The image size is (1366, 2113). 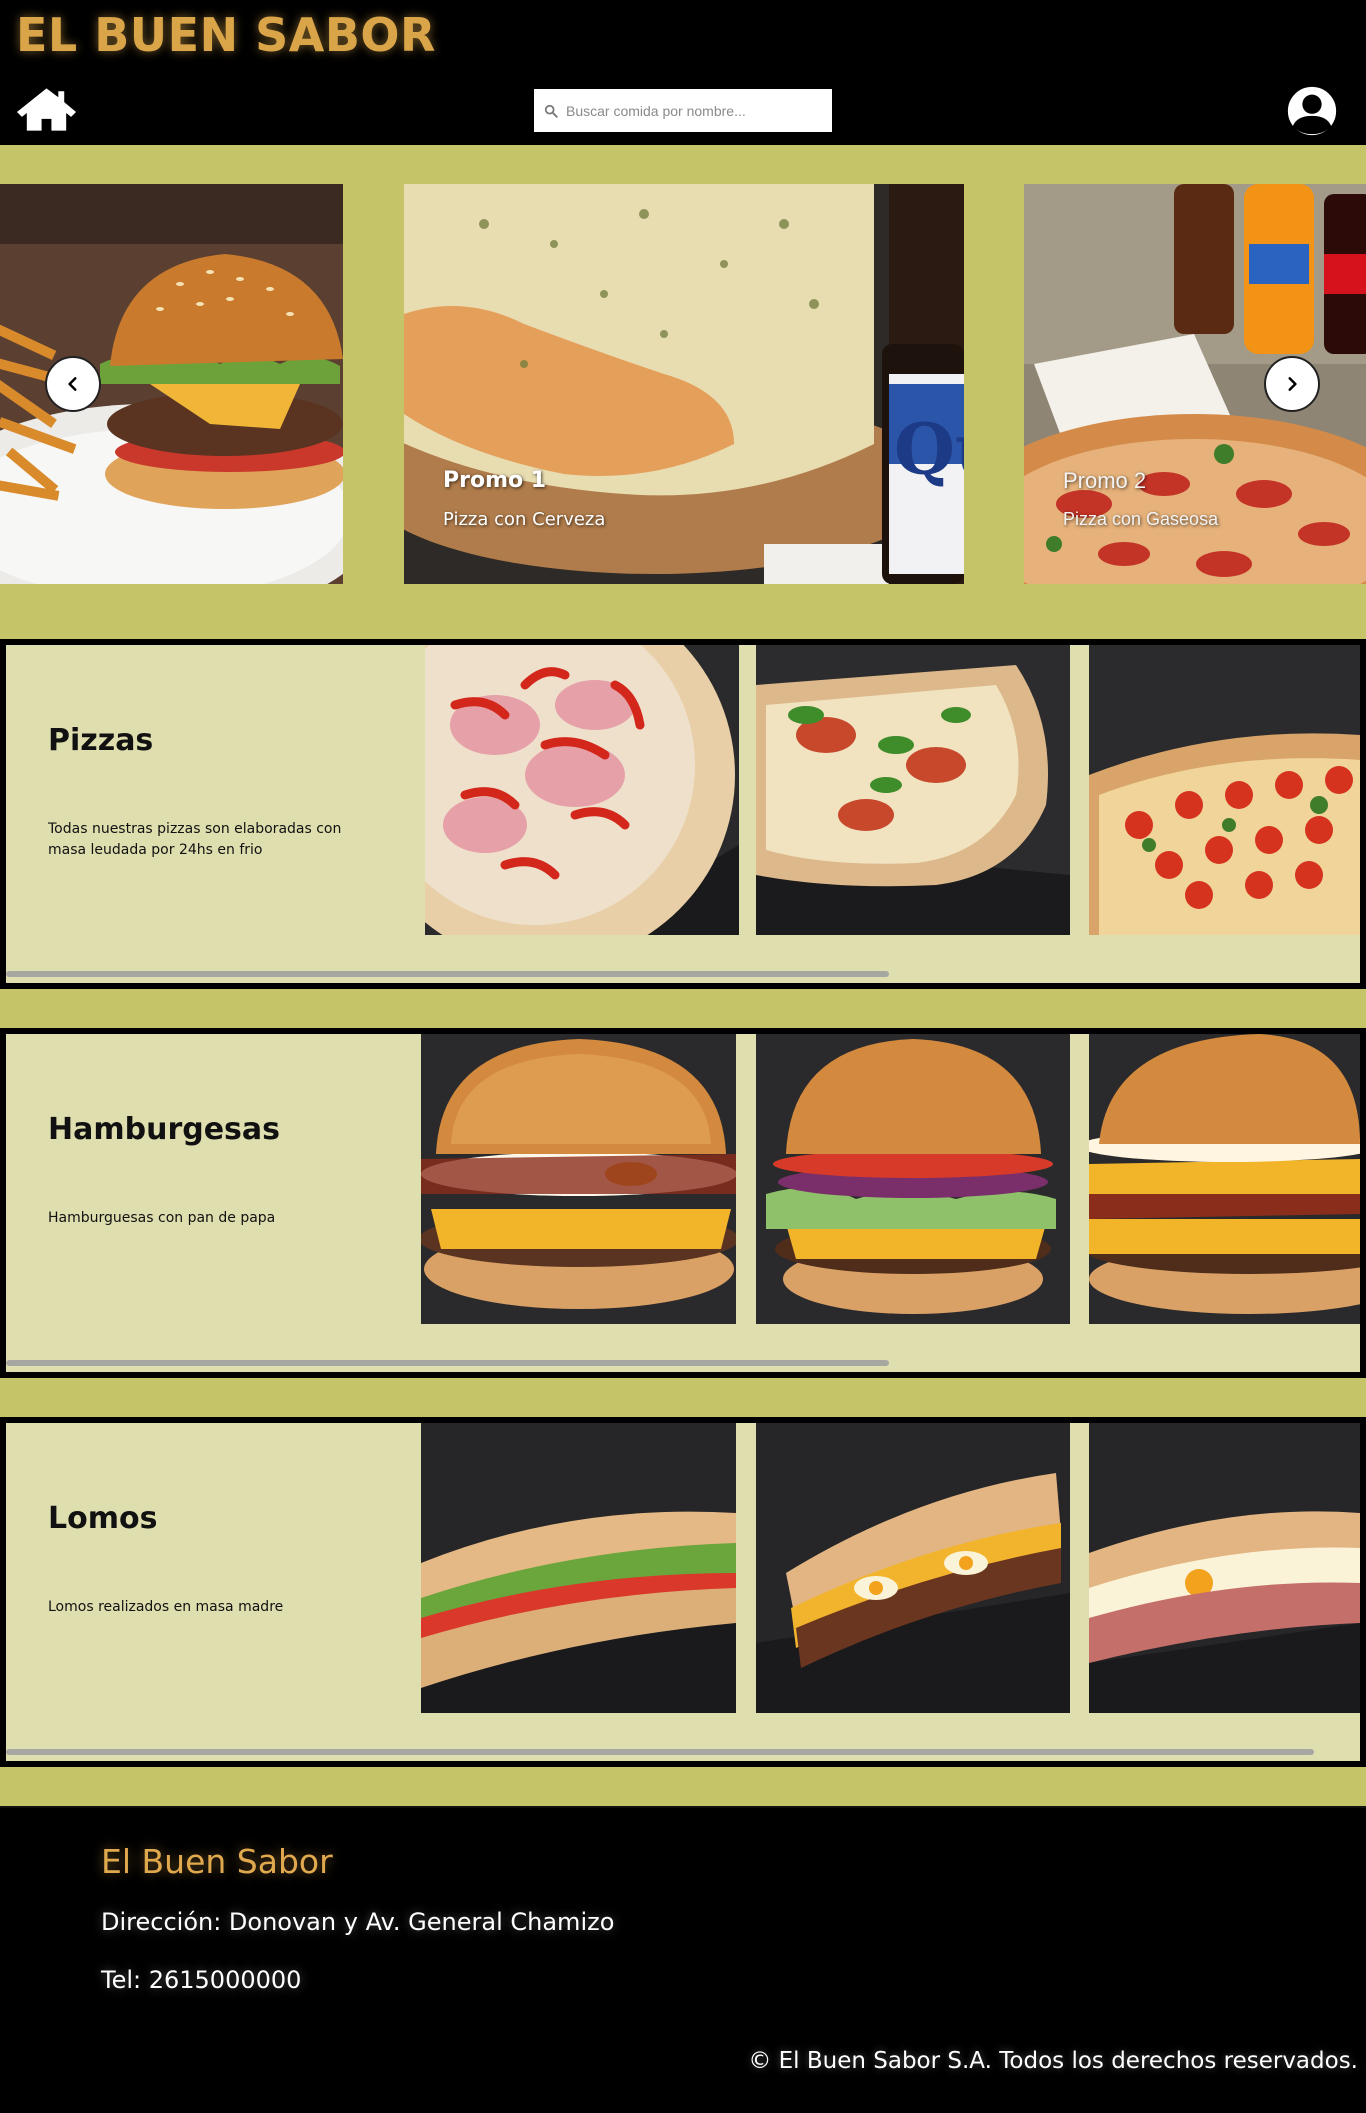 I want to click on site-header: EL BUEN SABOR, so click(x=683, y=72).